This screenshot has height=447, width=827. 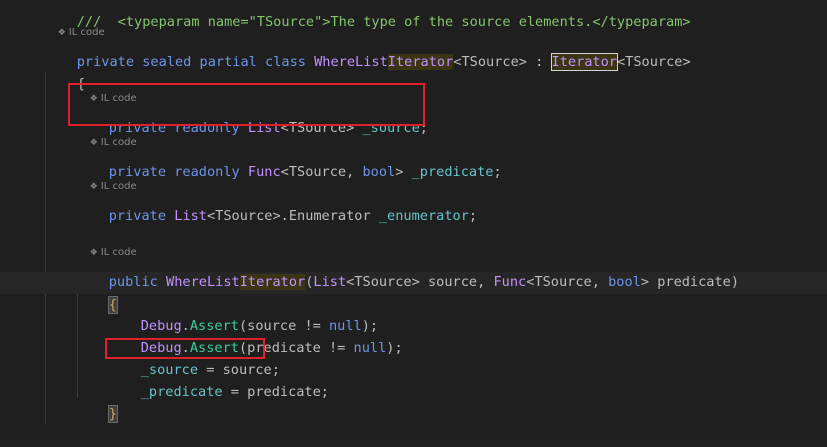 What do you see at coordinates (509, 282) in the screenshot?
I see `param2-type: Func` at bounding box center [509, 282].